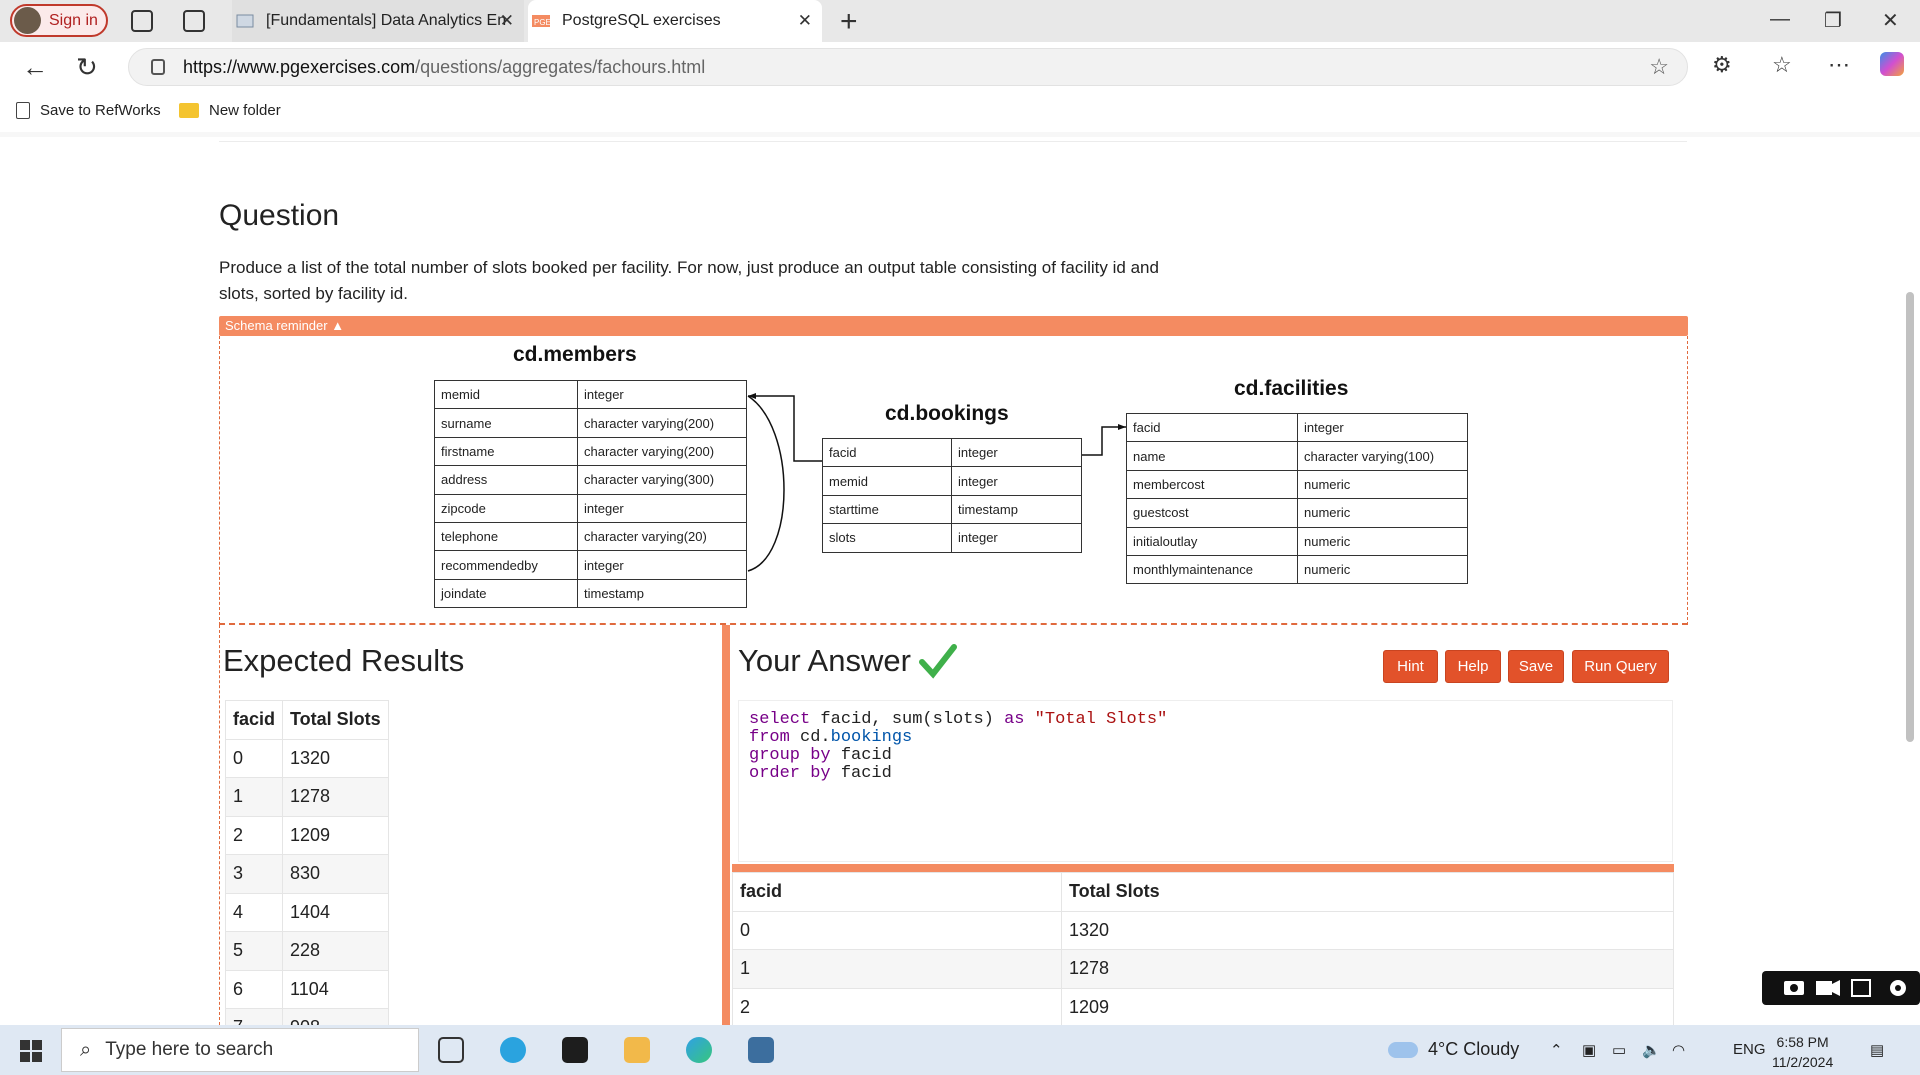 The image size is (1920, 1075). I want to click on capture-tools-icon, so click(1845, 988).